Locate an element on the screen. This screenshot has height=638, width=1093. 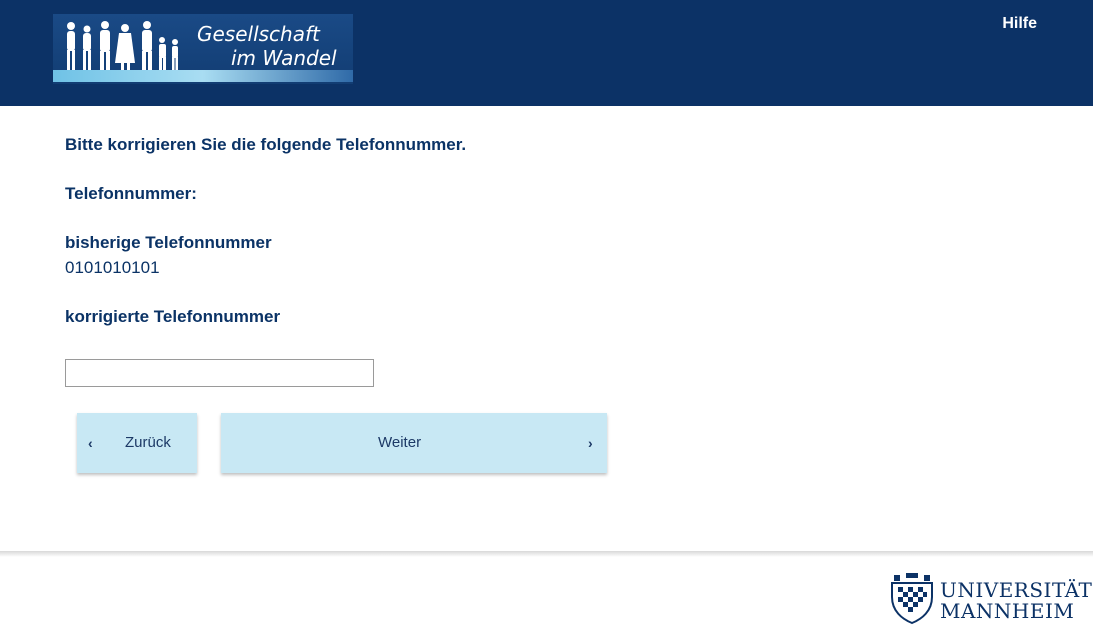
gesellschaft-im-wandel-logo: Gesellschaft im Wandel is located at coordinates (203, 49).